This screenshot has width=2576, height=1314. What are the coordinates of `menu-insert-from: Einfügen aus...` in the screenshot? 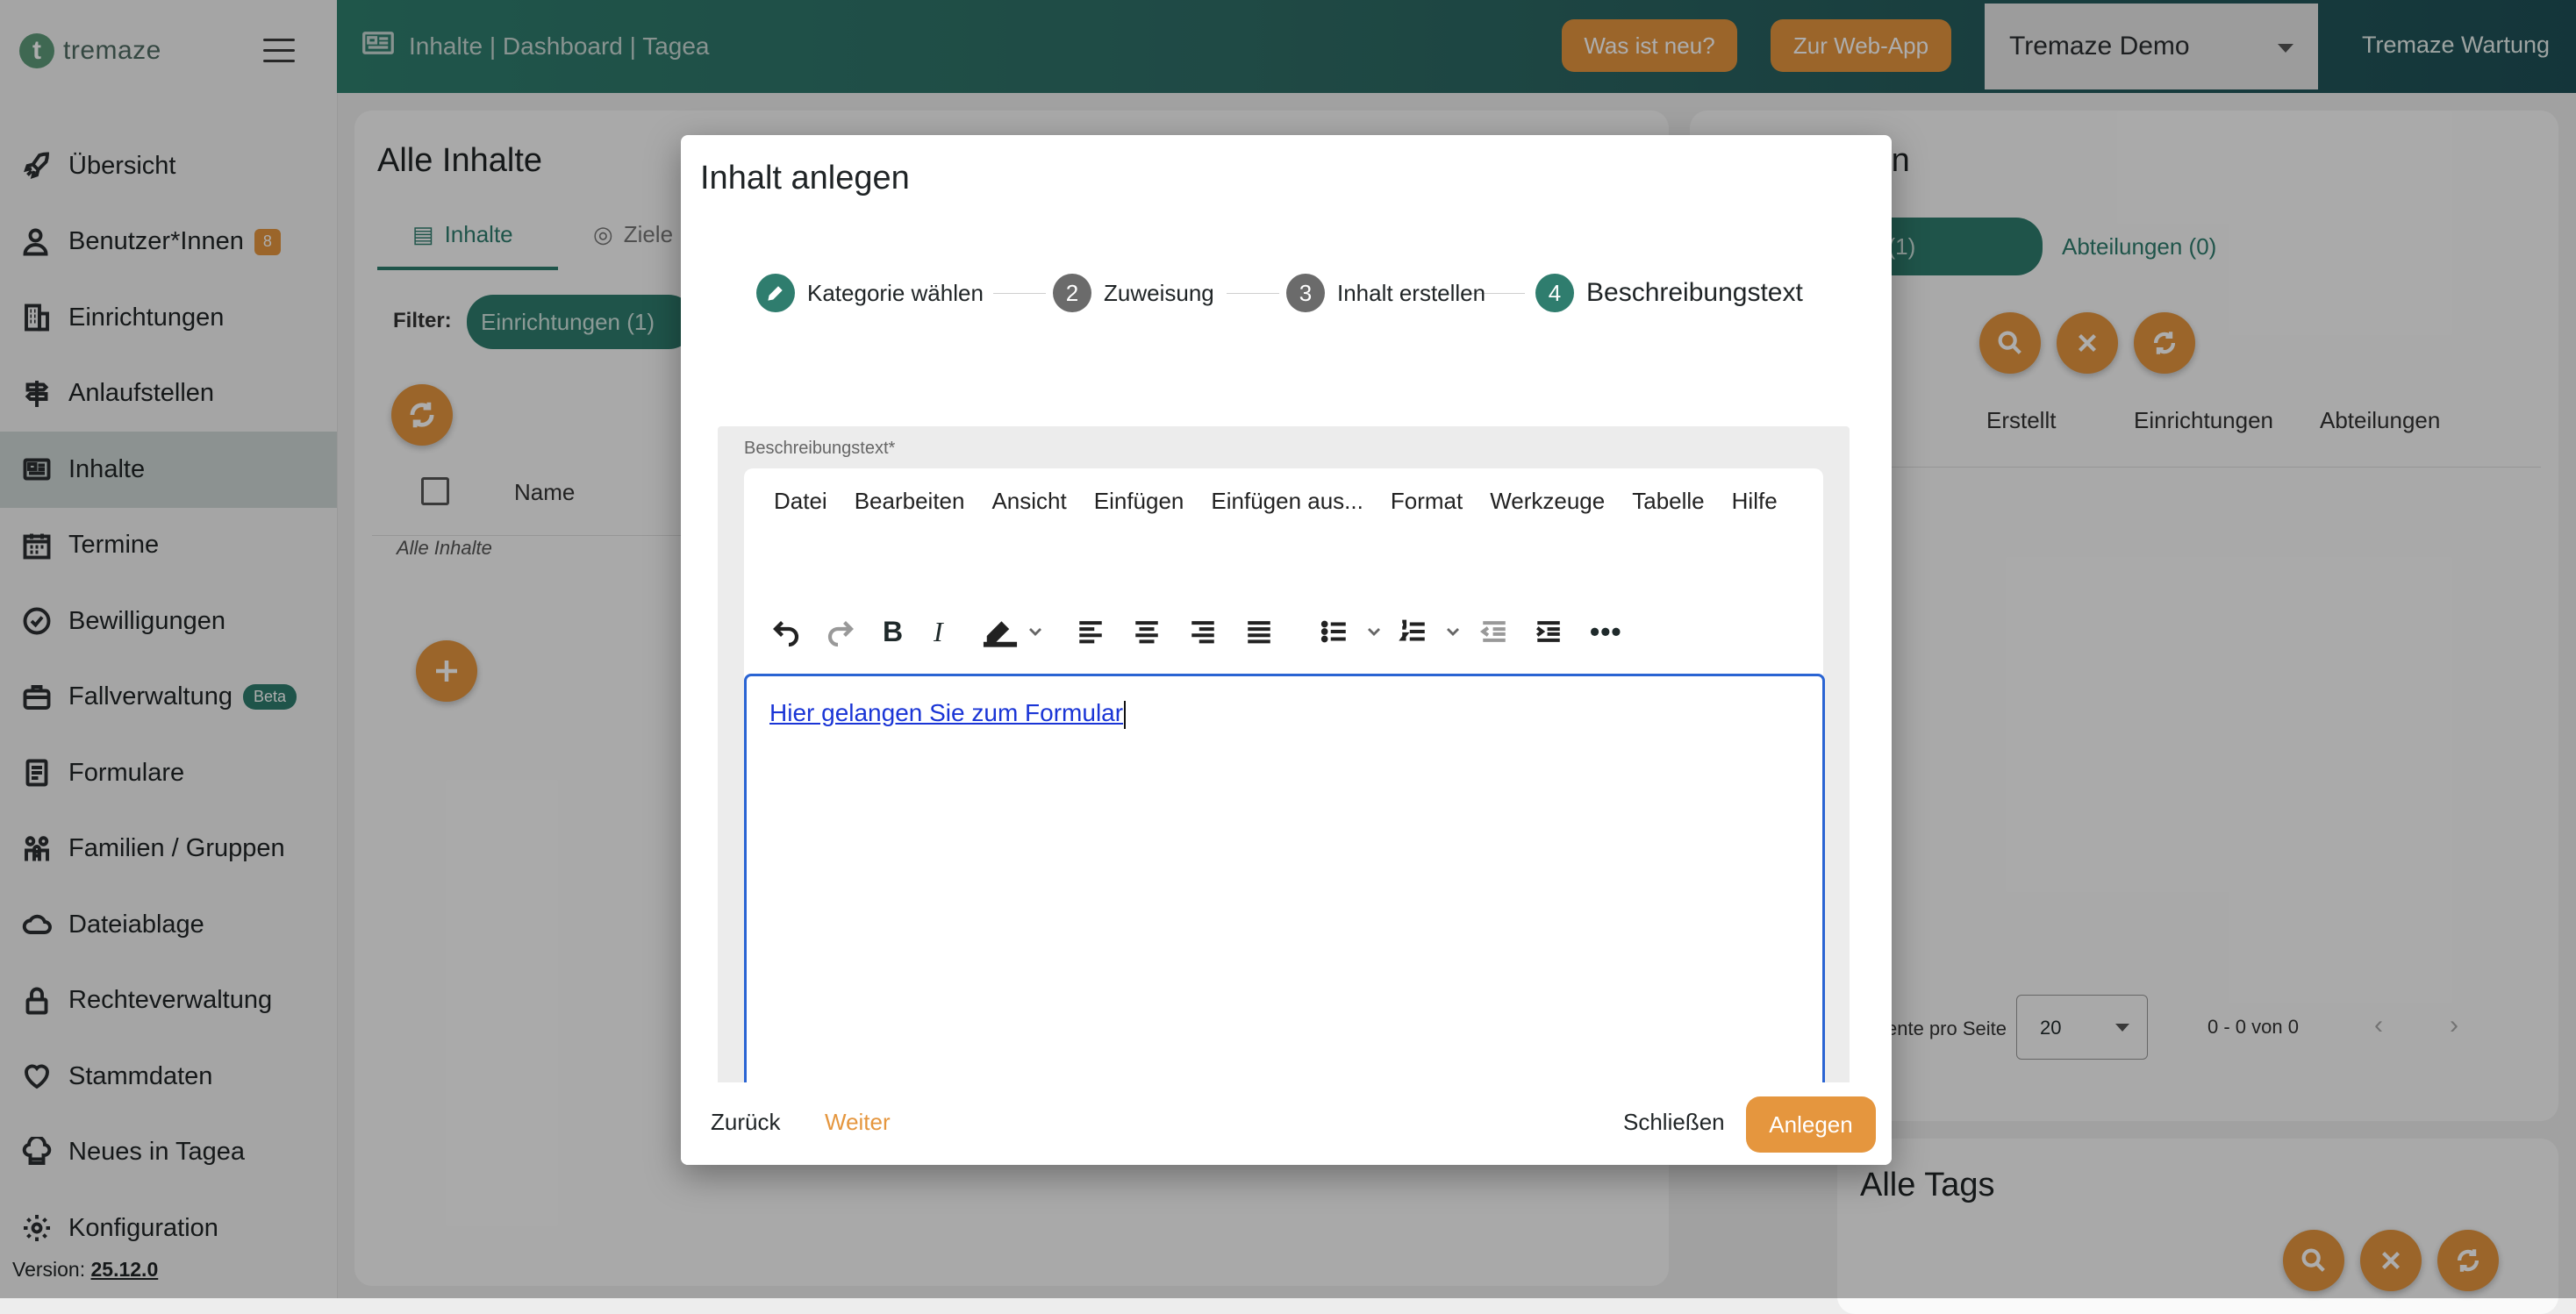 It's located at (1287, 501).